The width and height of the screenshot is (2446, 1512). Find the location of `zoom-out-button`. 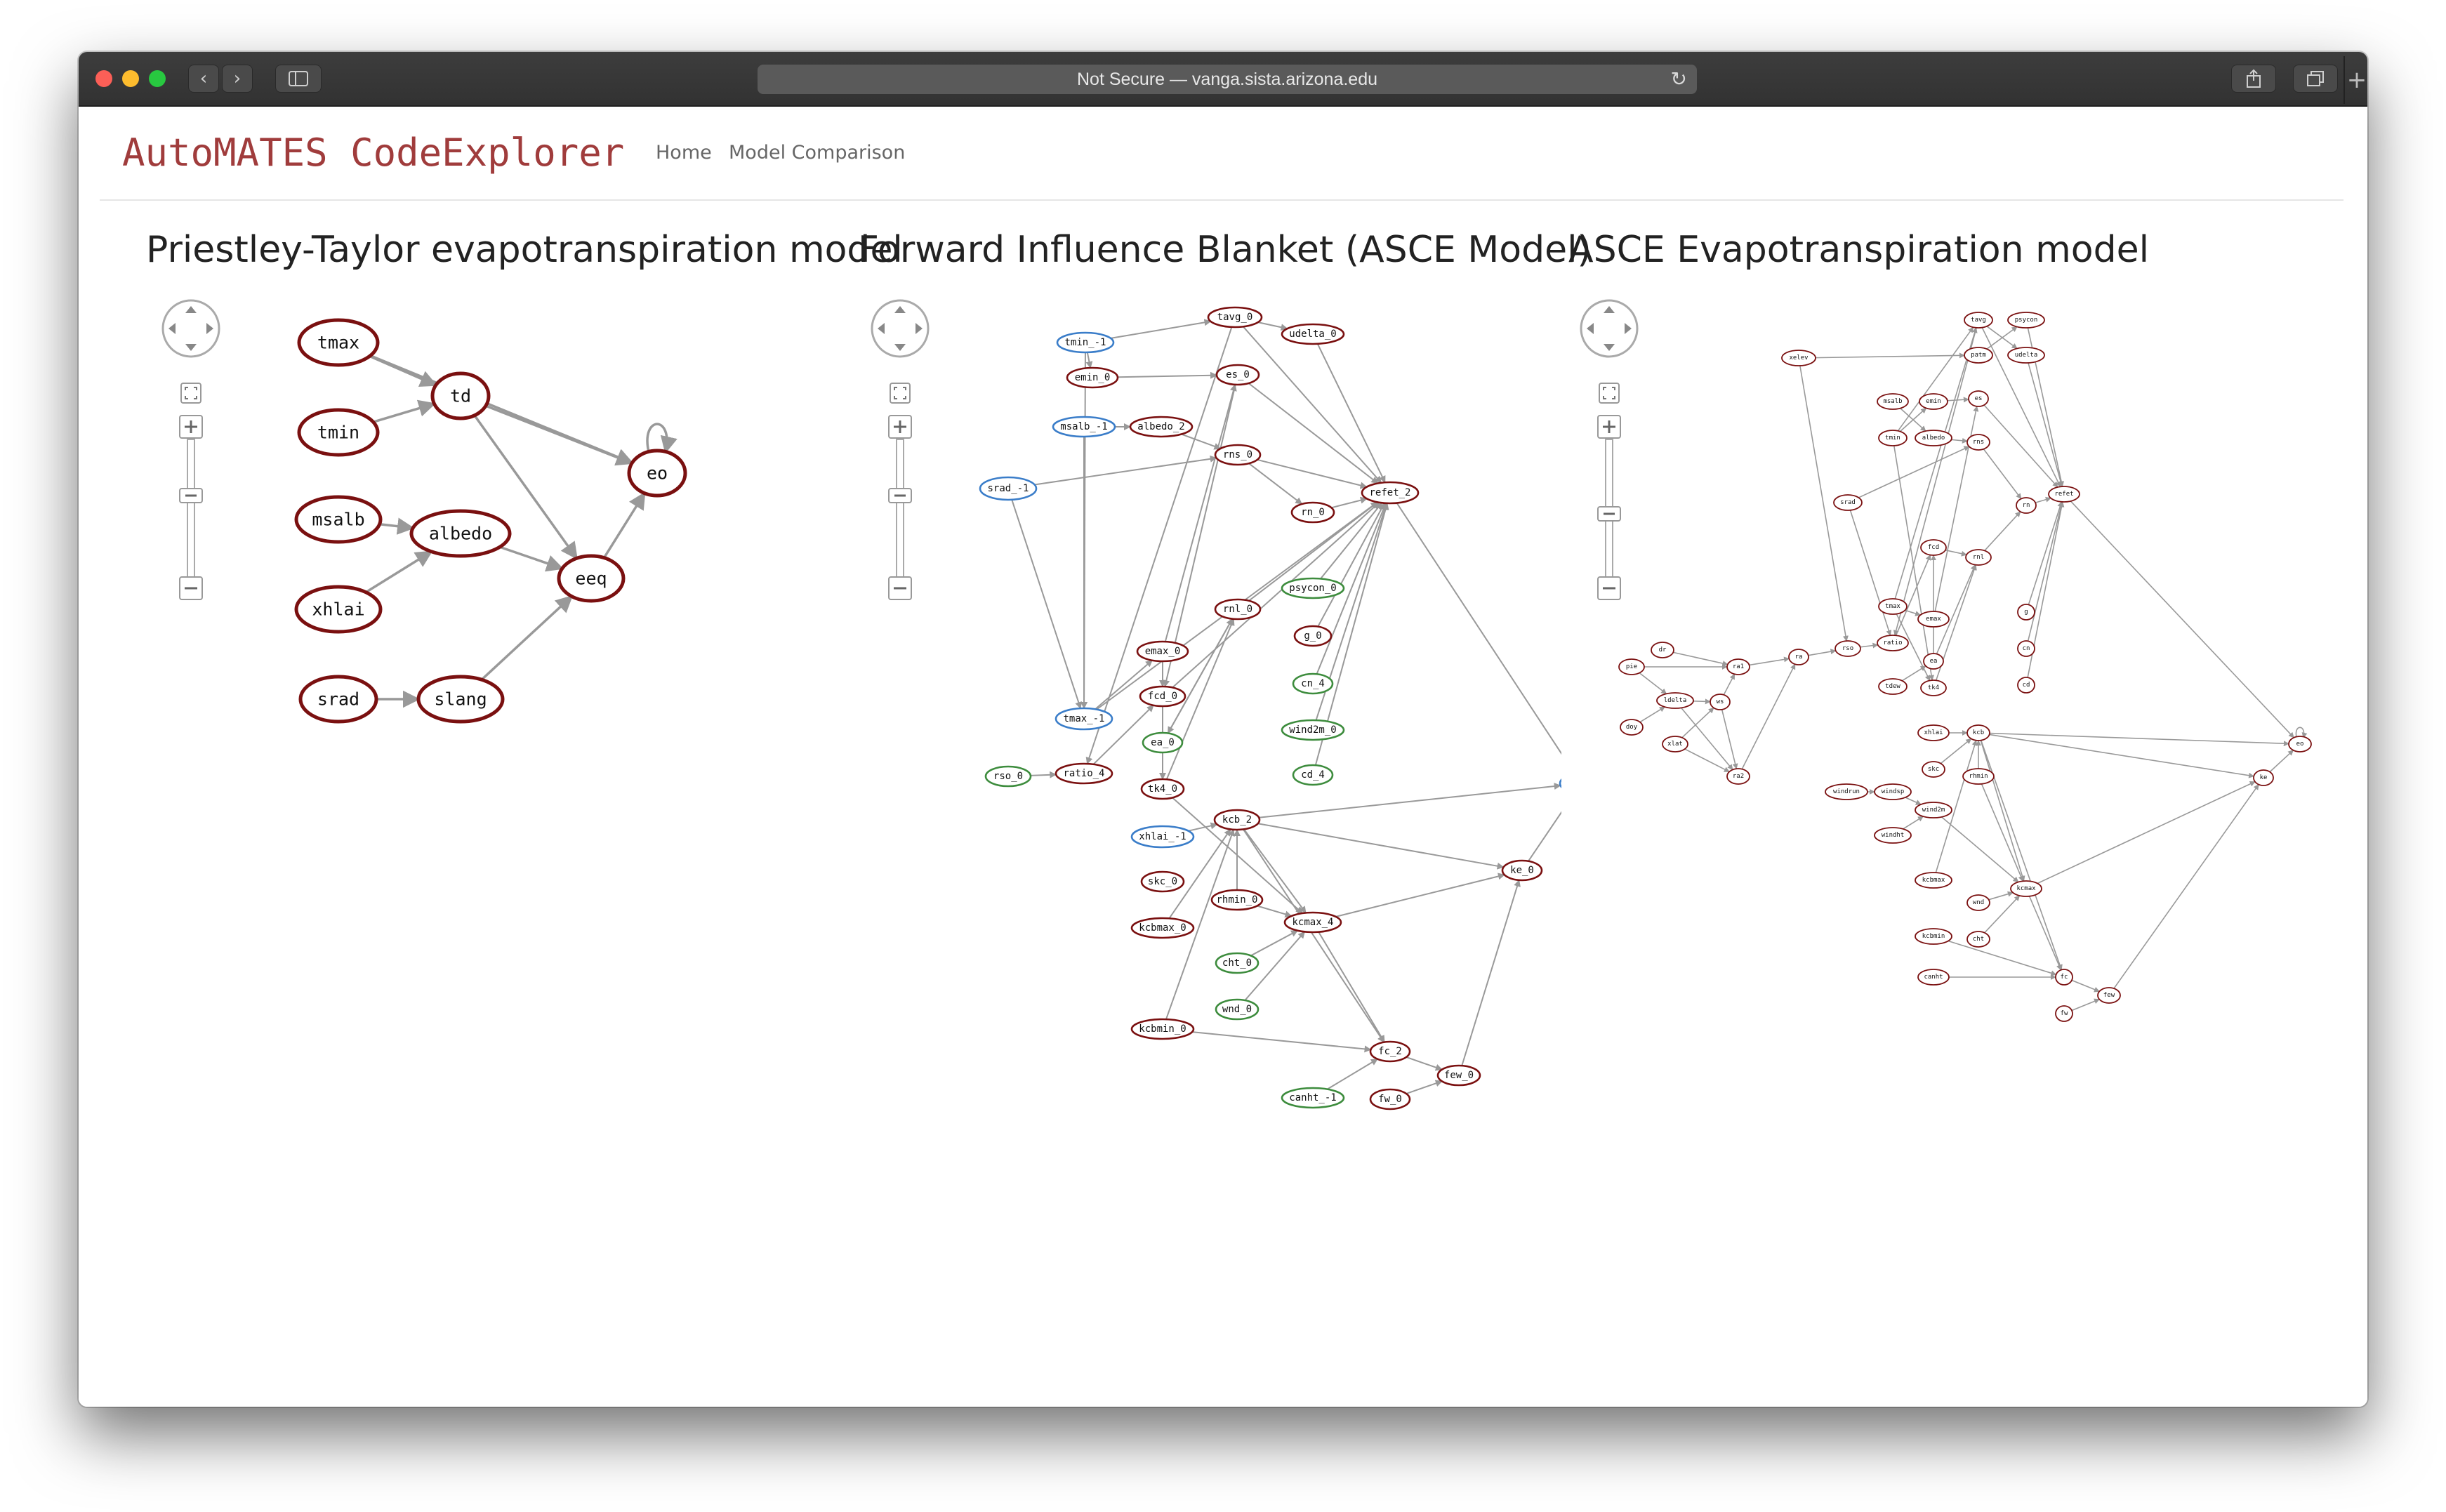

zoom-out-button is located at coordinates (1609, 588).